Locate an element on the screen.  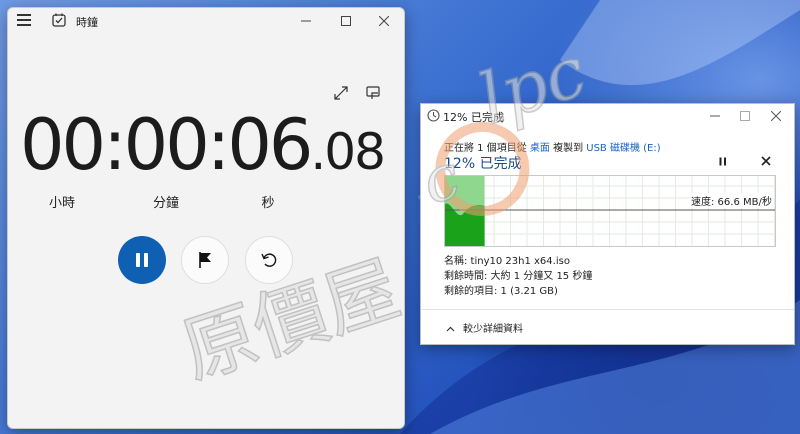
flag-icon is located at coordinates (205, 260).